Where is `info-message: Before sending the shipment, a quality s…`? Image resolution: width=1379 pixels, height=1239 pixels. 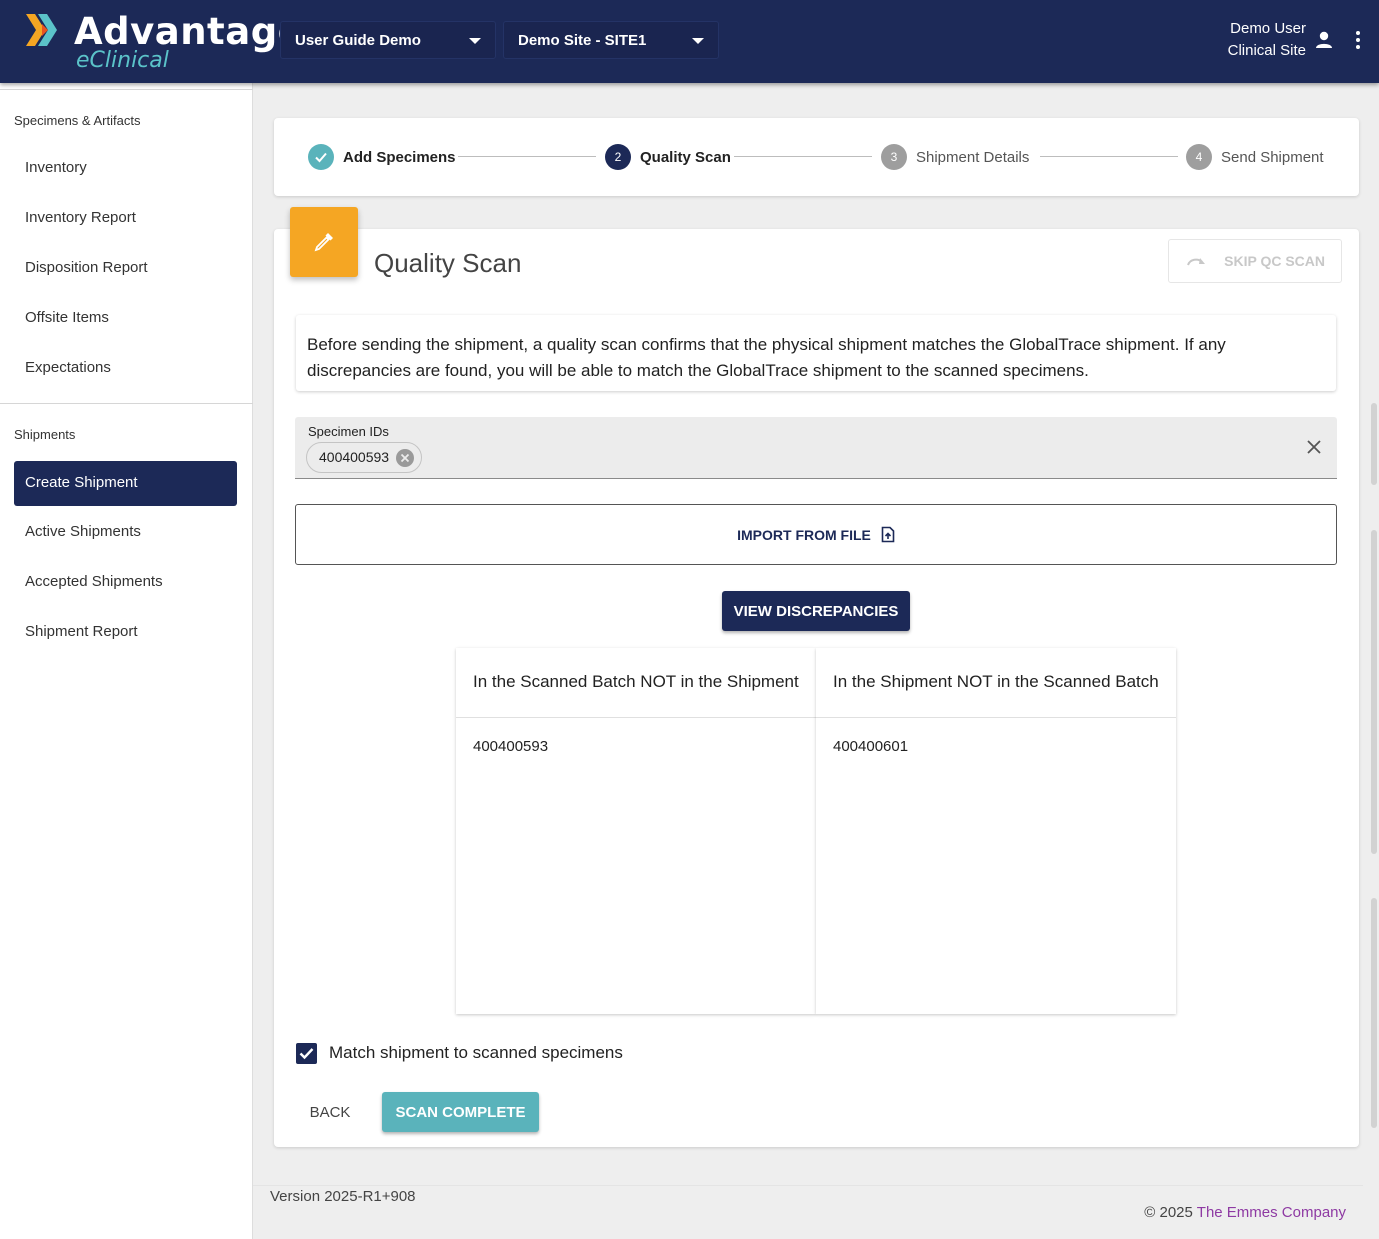 info-message: Before sending the shipment, a quality s… is located at coordinates (816, 353).